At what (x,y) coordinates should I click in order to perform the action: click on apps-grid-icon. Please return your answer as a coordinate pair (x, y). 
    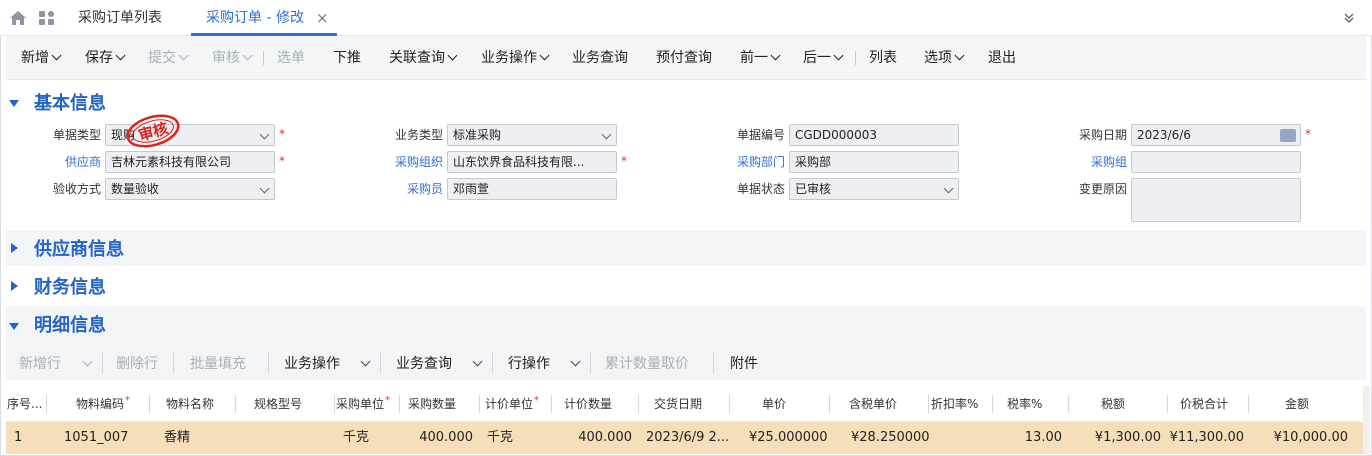
    Looking at the image, I should click on (46, 18).